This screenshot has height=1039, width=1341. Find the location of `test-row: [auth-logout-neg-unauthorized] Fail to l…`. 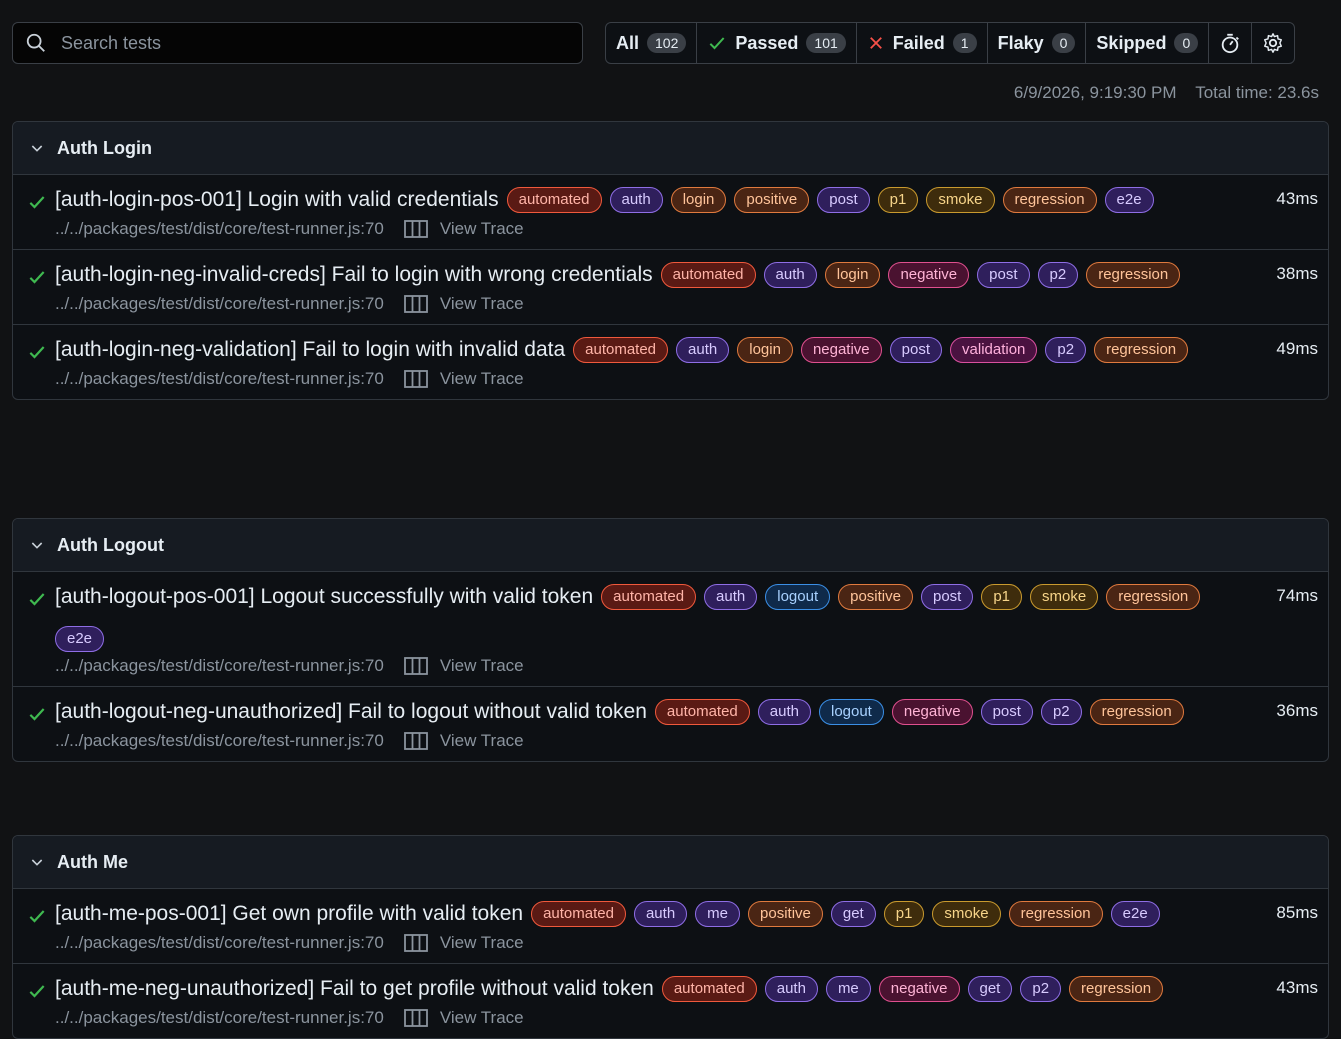

test-row: [auth-logout-neg-unauthorized] Fail to l… is located at coordinates (670, 724).